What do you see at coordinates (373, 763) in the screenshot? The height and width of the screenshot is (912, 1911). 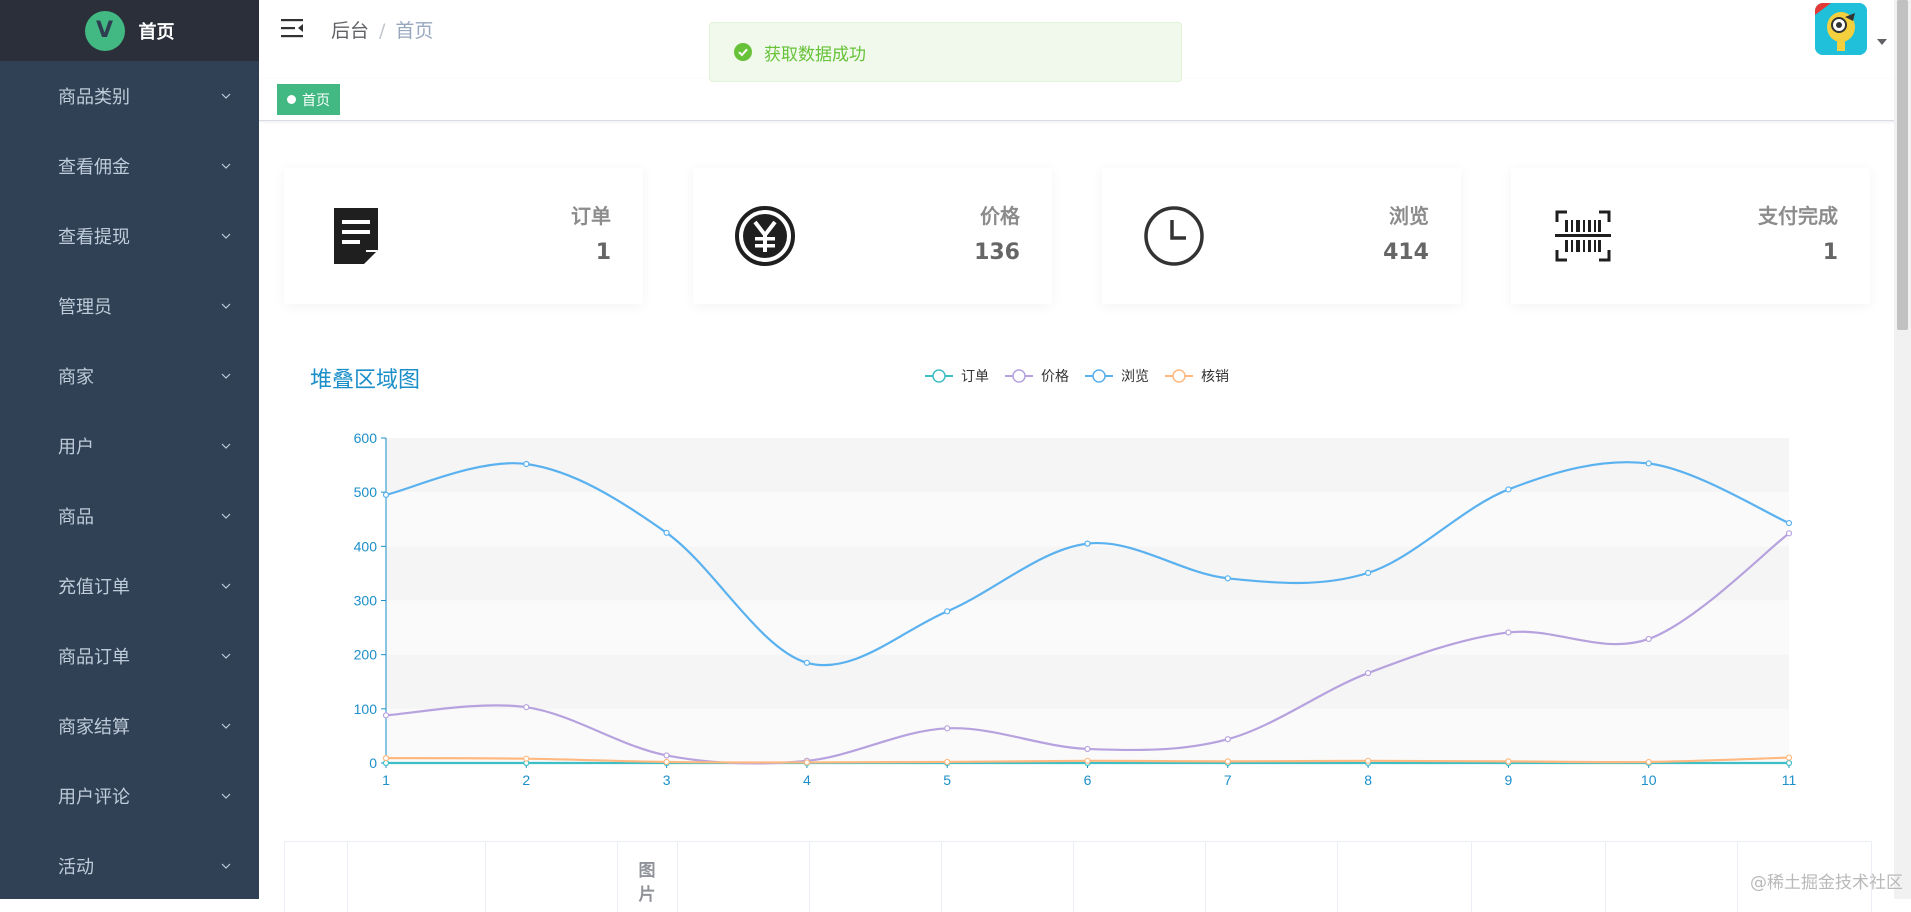 I see `chart-y-tick-label: 0` at bounding box center [373, 763].